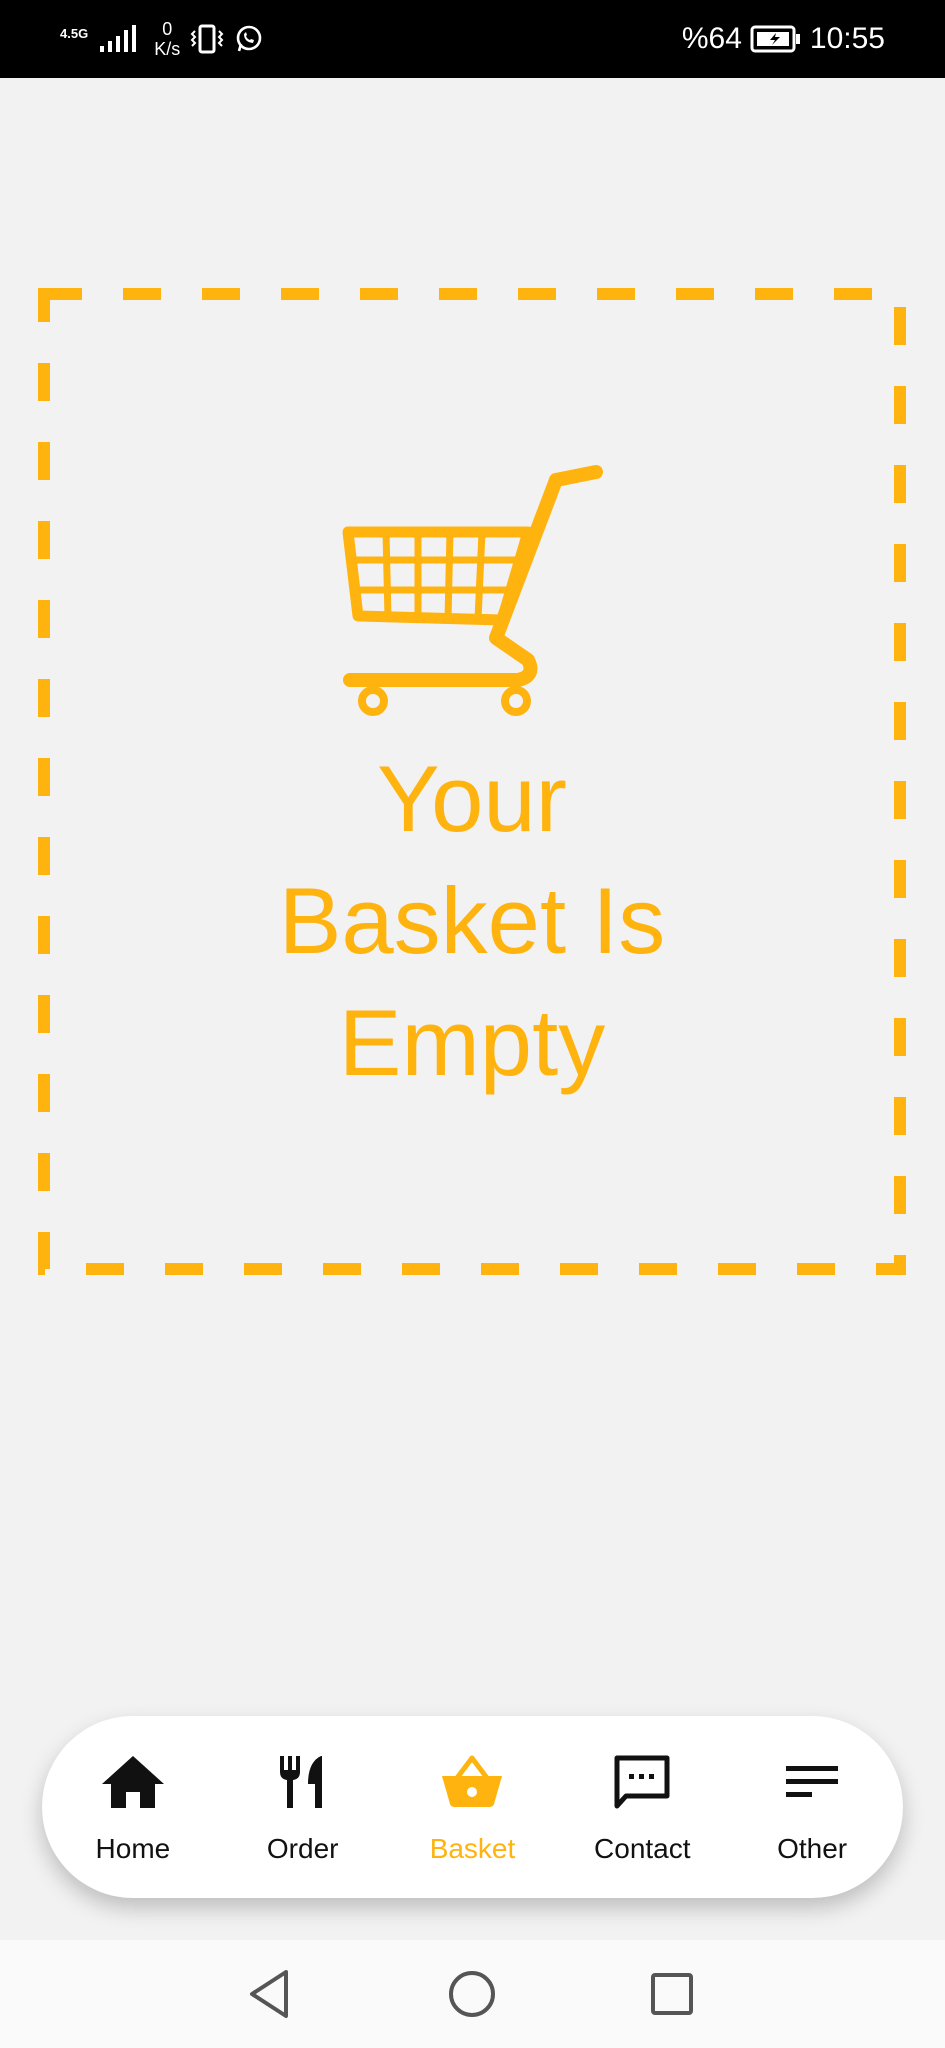 The width and height of the screenshot is (945, 2048). I want to click on home-button, so click(472, 1994).